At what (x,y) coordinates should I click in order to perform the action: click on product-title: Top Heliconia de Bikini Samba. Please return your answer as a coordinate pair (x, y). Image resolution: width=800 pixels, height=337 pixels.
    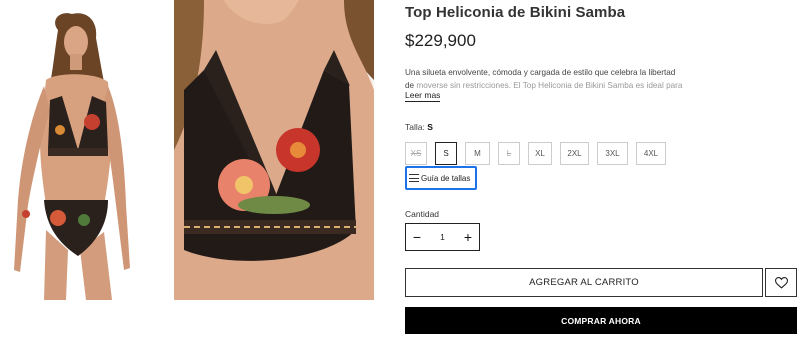
    Looking at the image, I should click on (515, 12).